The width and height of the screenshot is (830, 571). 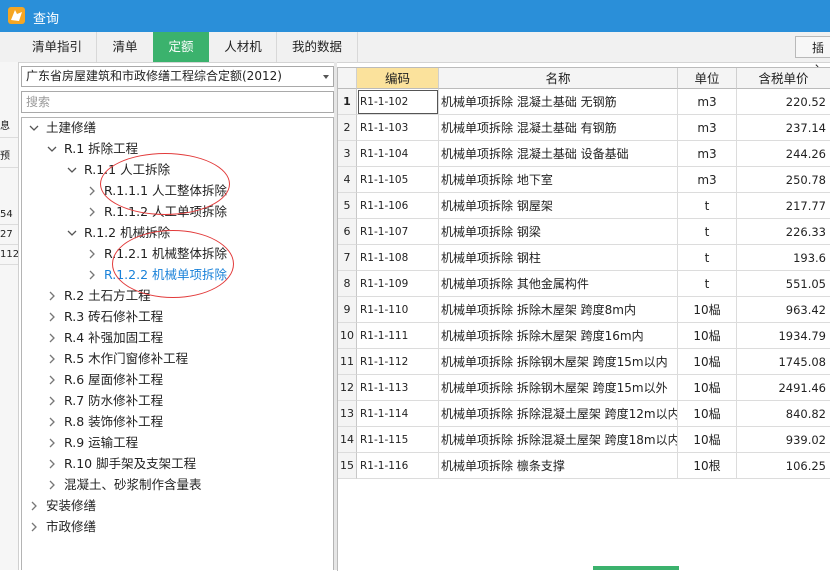 What do you see at coordinates (398, 440) in the screenshot?
I see `cell-code: R1-1-115` at bounding box center [398, 440].